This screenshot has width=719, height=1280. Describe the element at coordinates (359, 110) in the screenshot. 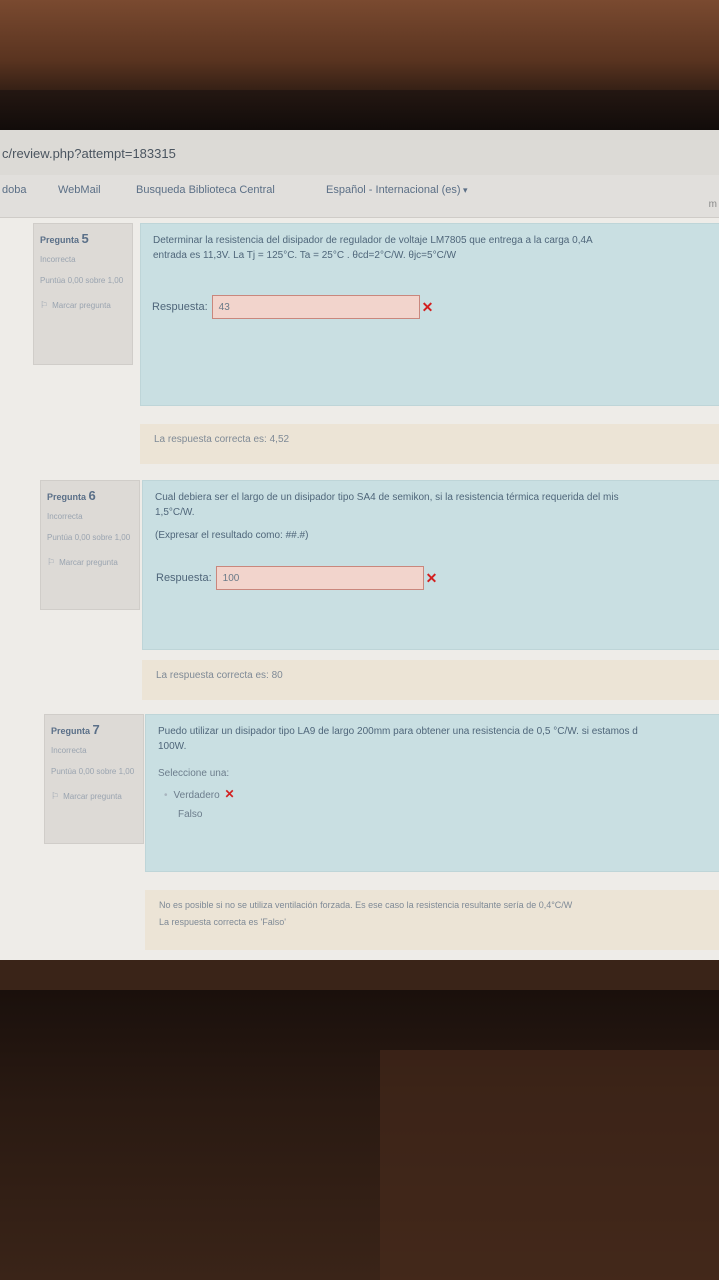

I see `monitor-bezel` at that location.